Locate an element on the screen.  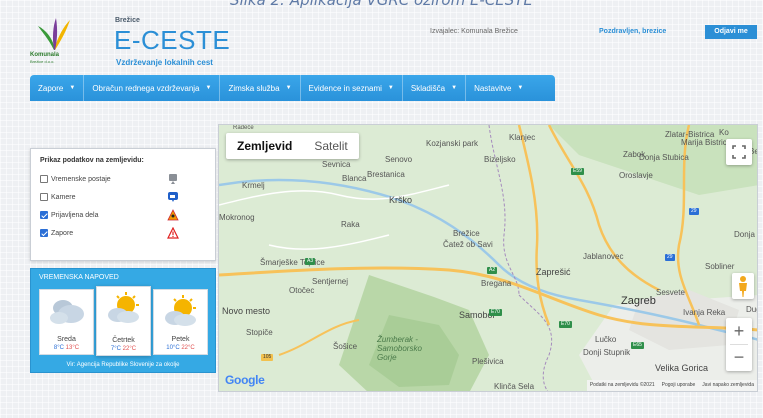
map-place-label: Ko is located at coordinates (724, 132).